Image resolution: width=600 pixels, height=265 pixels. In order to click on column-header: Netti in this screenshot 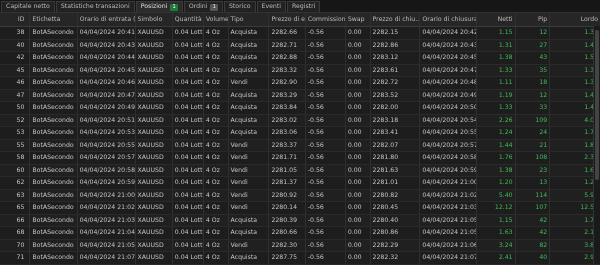, I will do `click(496, 19)`.